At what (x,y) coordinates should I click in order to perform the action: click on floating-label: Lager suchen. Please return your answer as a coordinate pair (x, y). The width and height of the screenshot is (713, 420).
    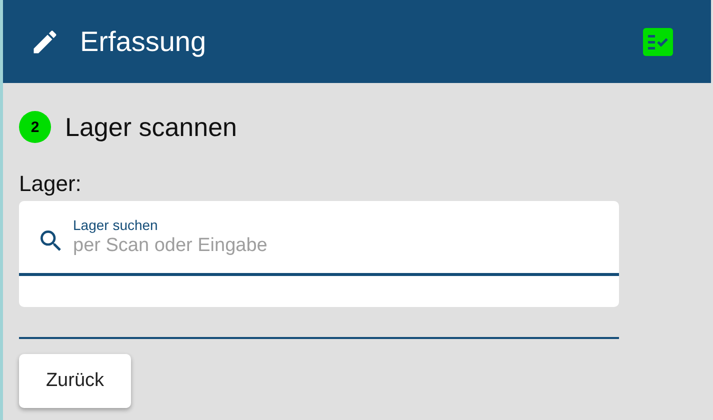
    Looking at the image, I should click on (116, 225).